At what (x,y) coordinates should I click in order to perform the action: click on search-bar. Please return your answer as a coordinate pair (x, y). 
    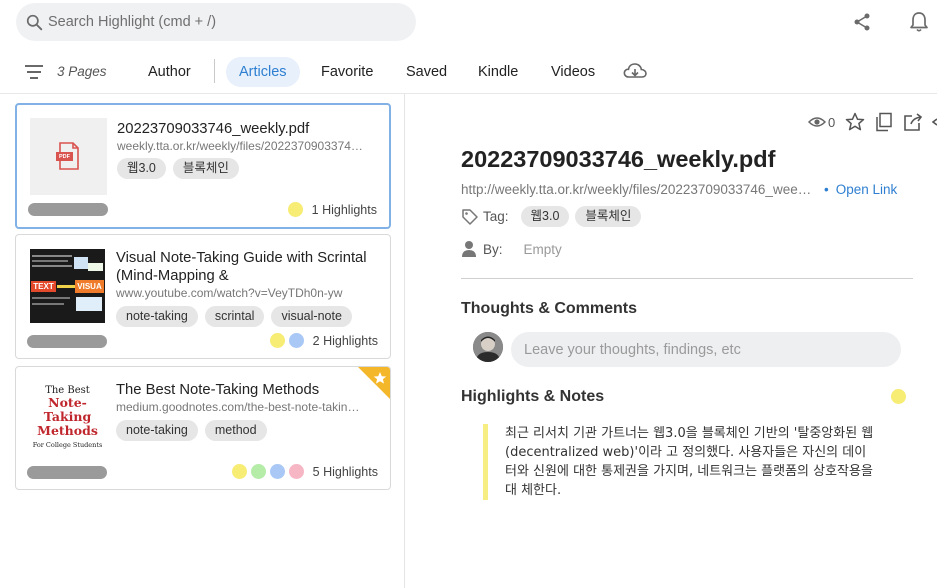
    Looking at the image, I should click on (216, 22).